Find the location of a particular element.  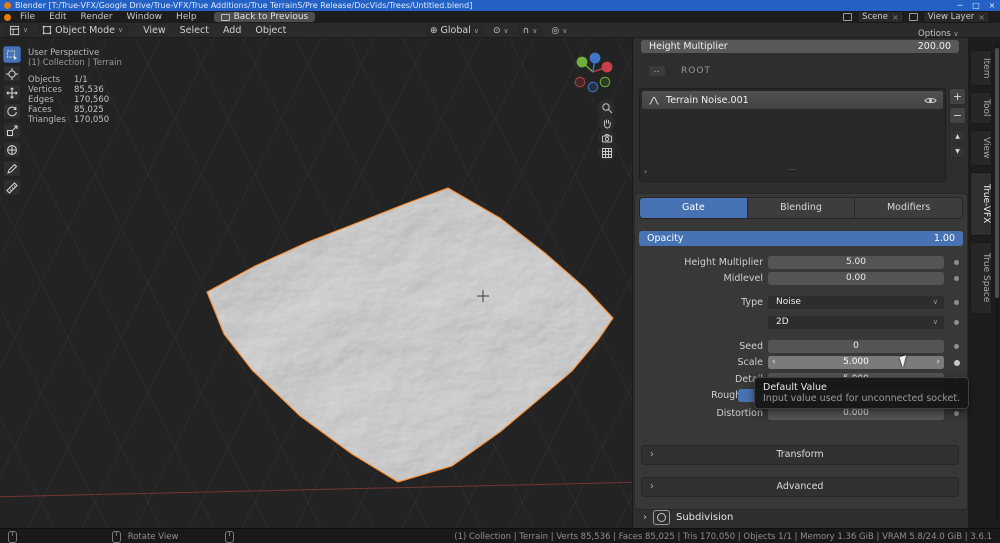

tool-move is located at coordinates (12, 92).